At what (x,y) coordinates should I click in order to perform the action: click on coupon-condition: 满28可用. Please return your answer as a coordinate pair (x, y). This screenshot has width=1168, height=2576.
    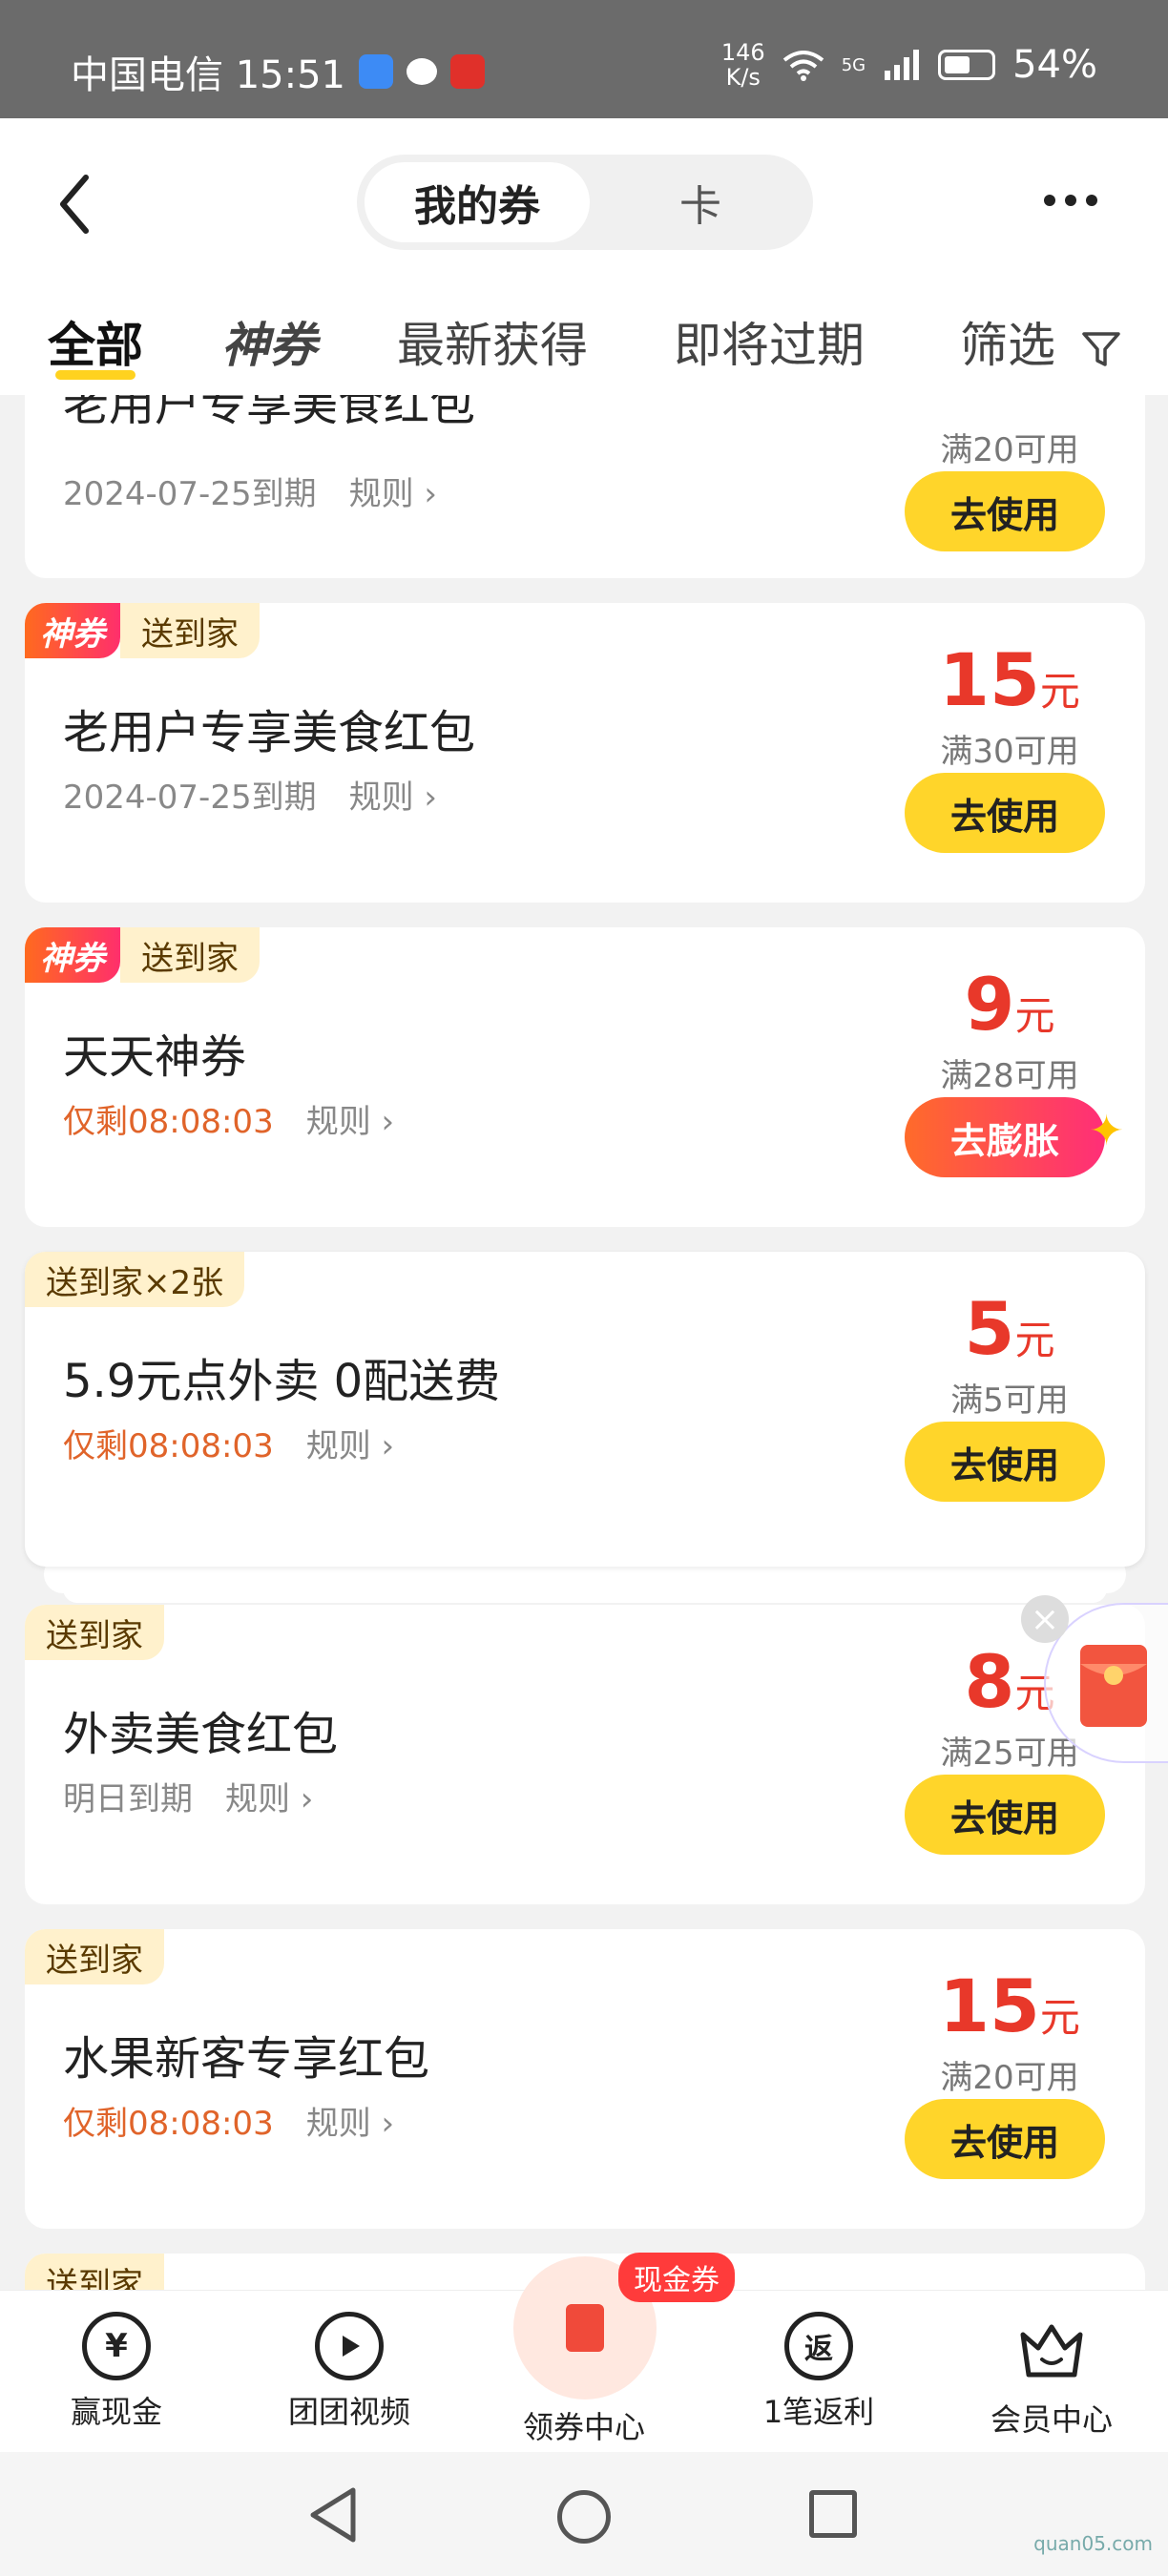
    Looking at the image, I should click on (1010, 1076).